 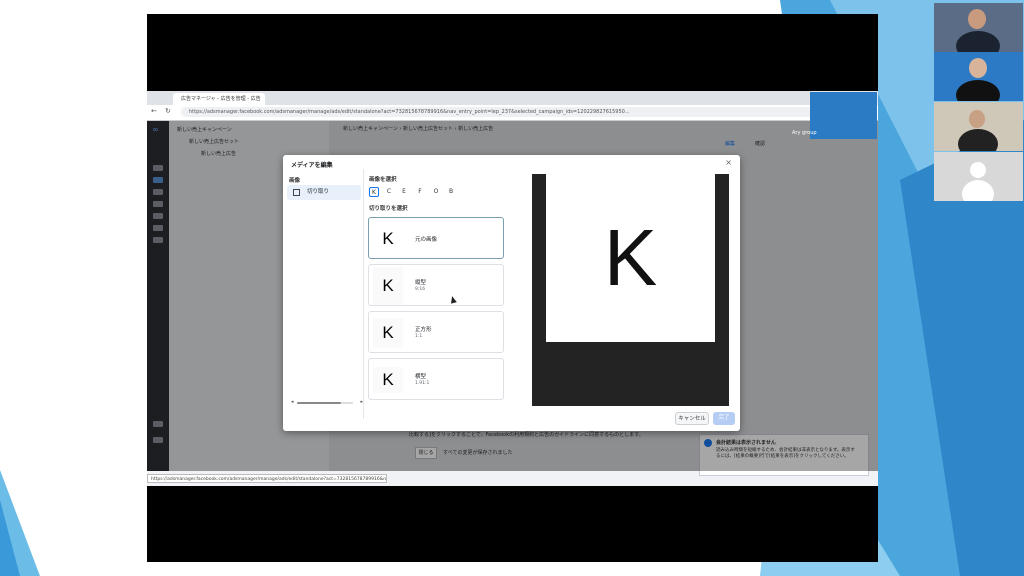 I want to click on image-option-k: K, so click(x=374, y=192).